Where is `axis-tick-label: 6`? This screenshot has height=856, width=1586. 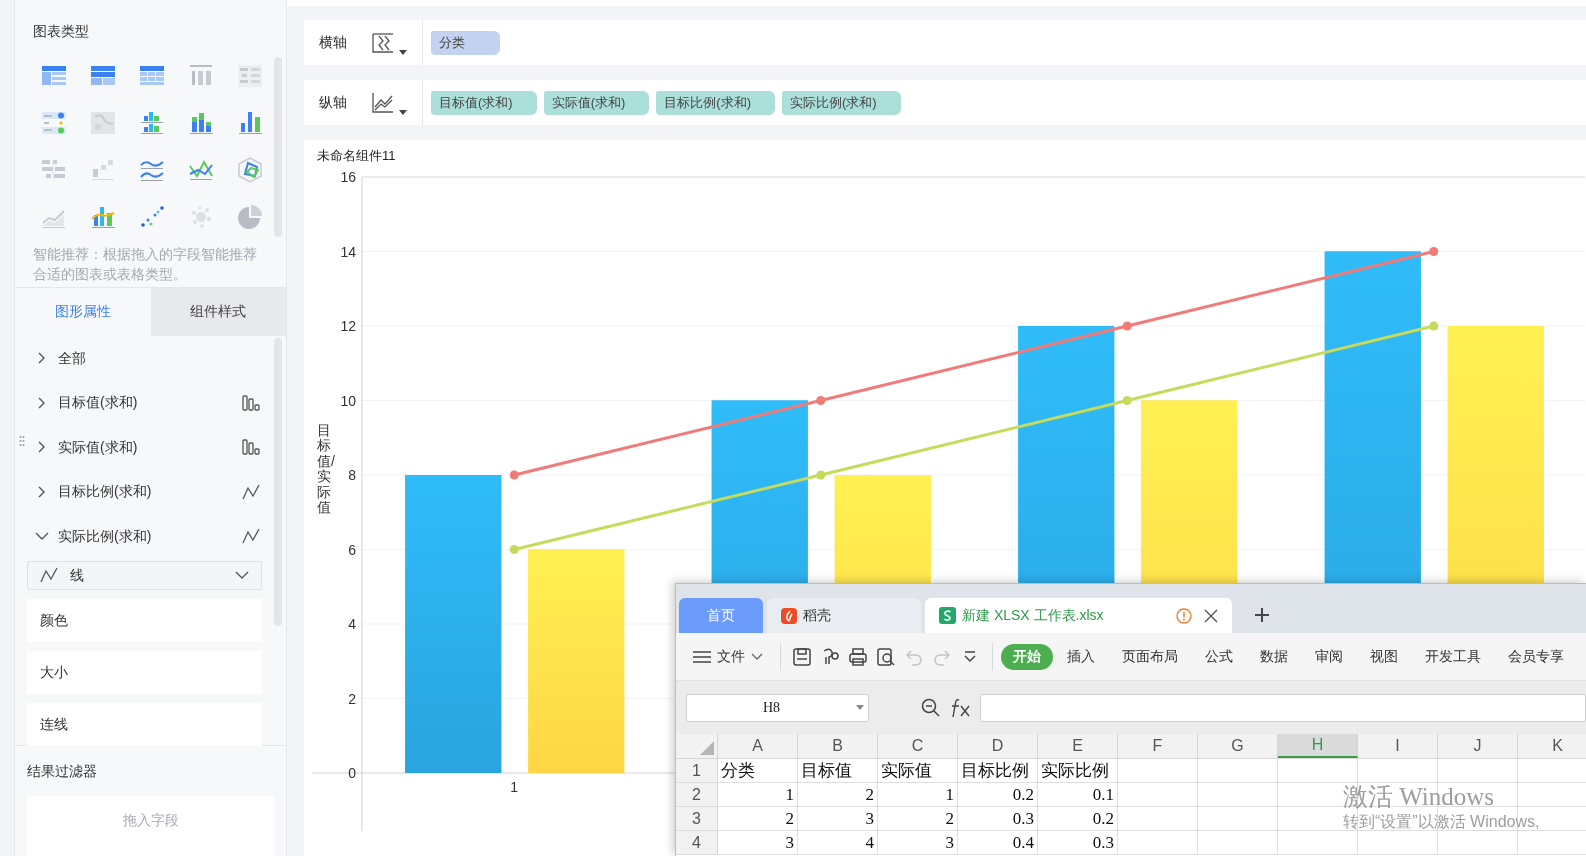
axis-tick-label: 6 is located at coordinates (352, 549).